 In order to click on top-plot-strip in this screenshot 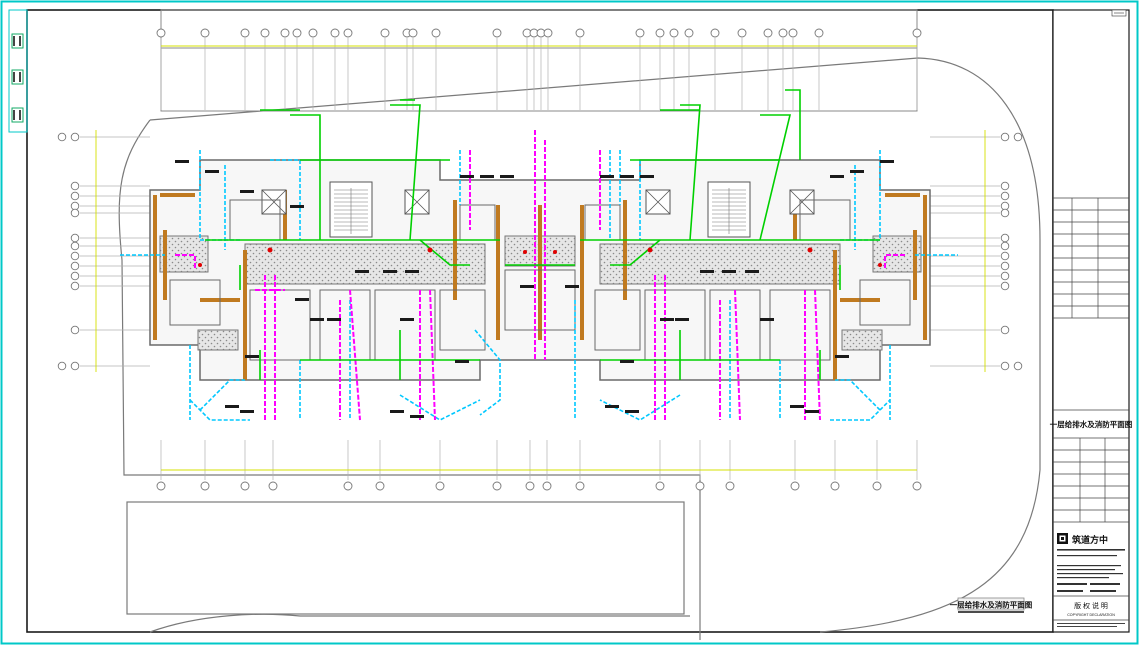, I will do `click(539, 60)`.